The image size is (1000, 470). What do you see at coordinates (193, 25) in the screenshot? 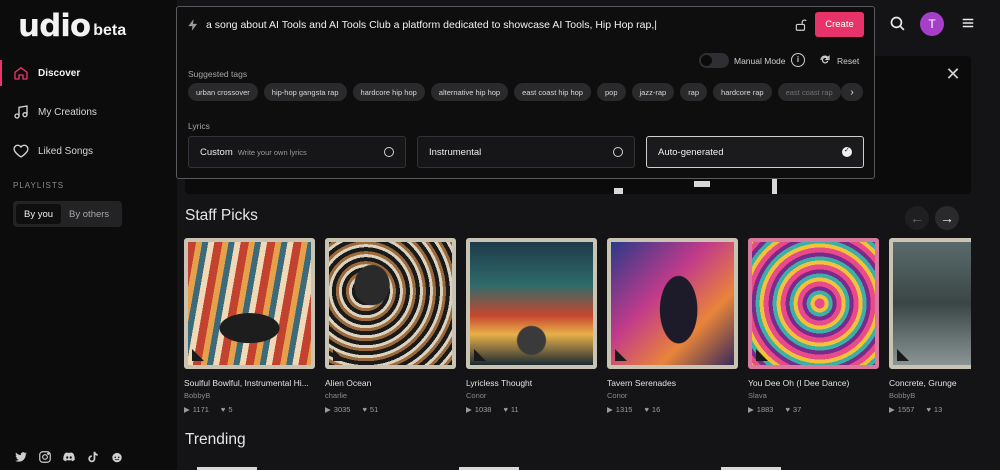
I see `lightning-icon` at bounding box center [193, 25].